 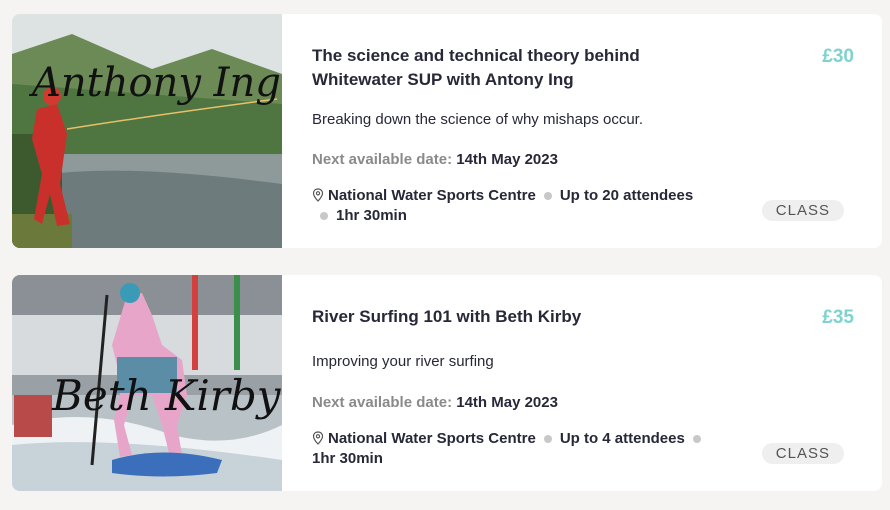 I want to click on event-price: £30, so click(x=838, y=56).